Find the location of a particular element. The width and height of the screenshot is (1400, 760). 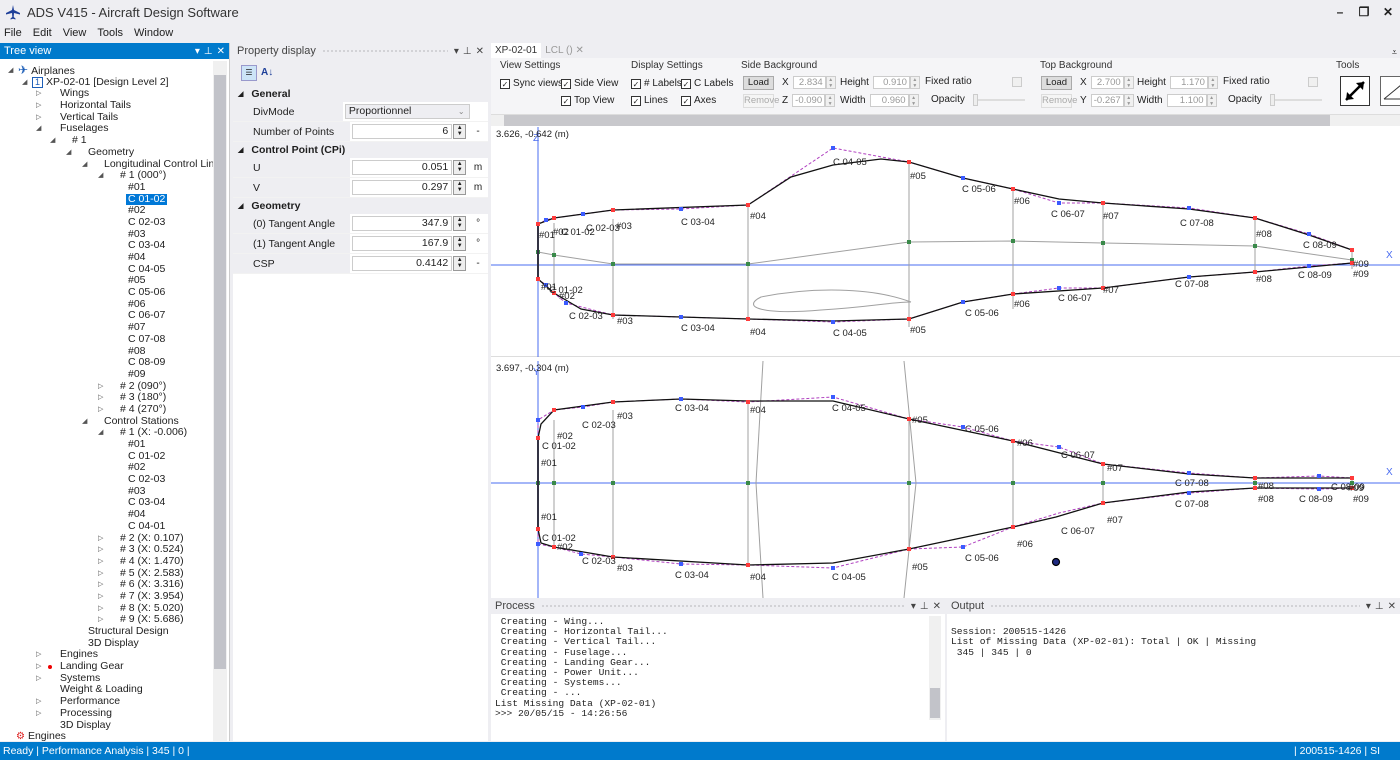

tree-node: ◢ # 1 (X: -0.006) is located at coordinates (107, 432).